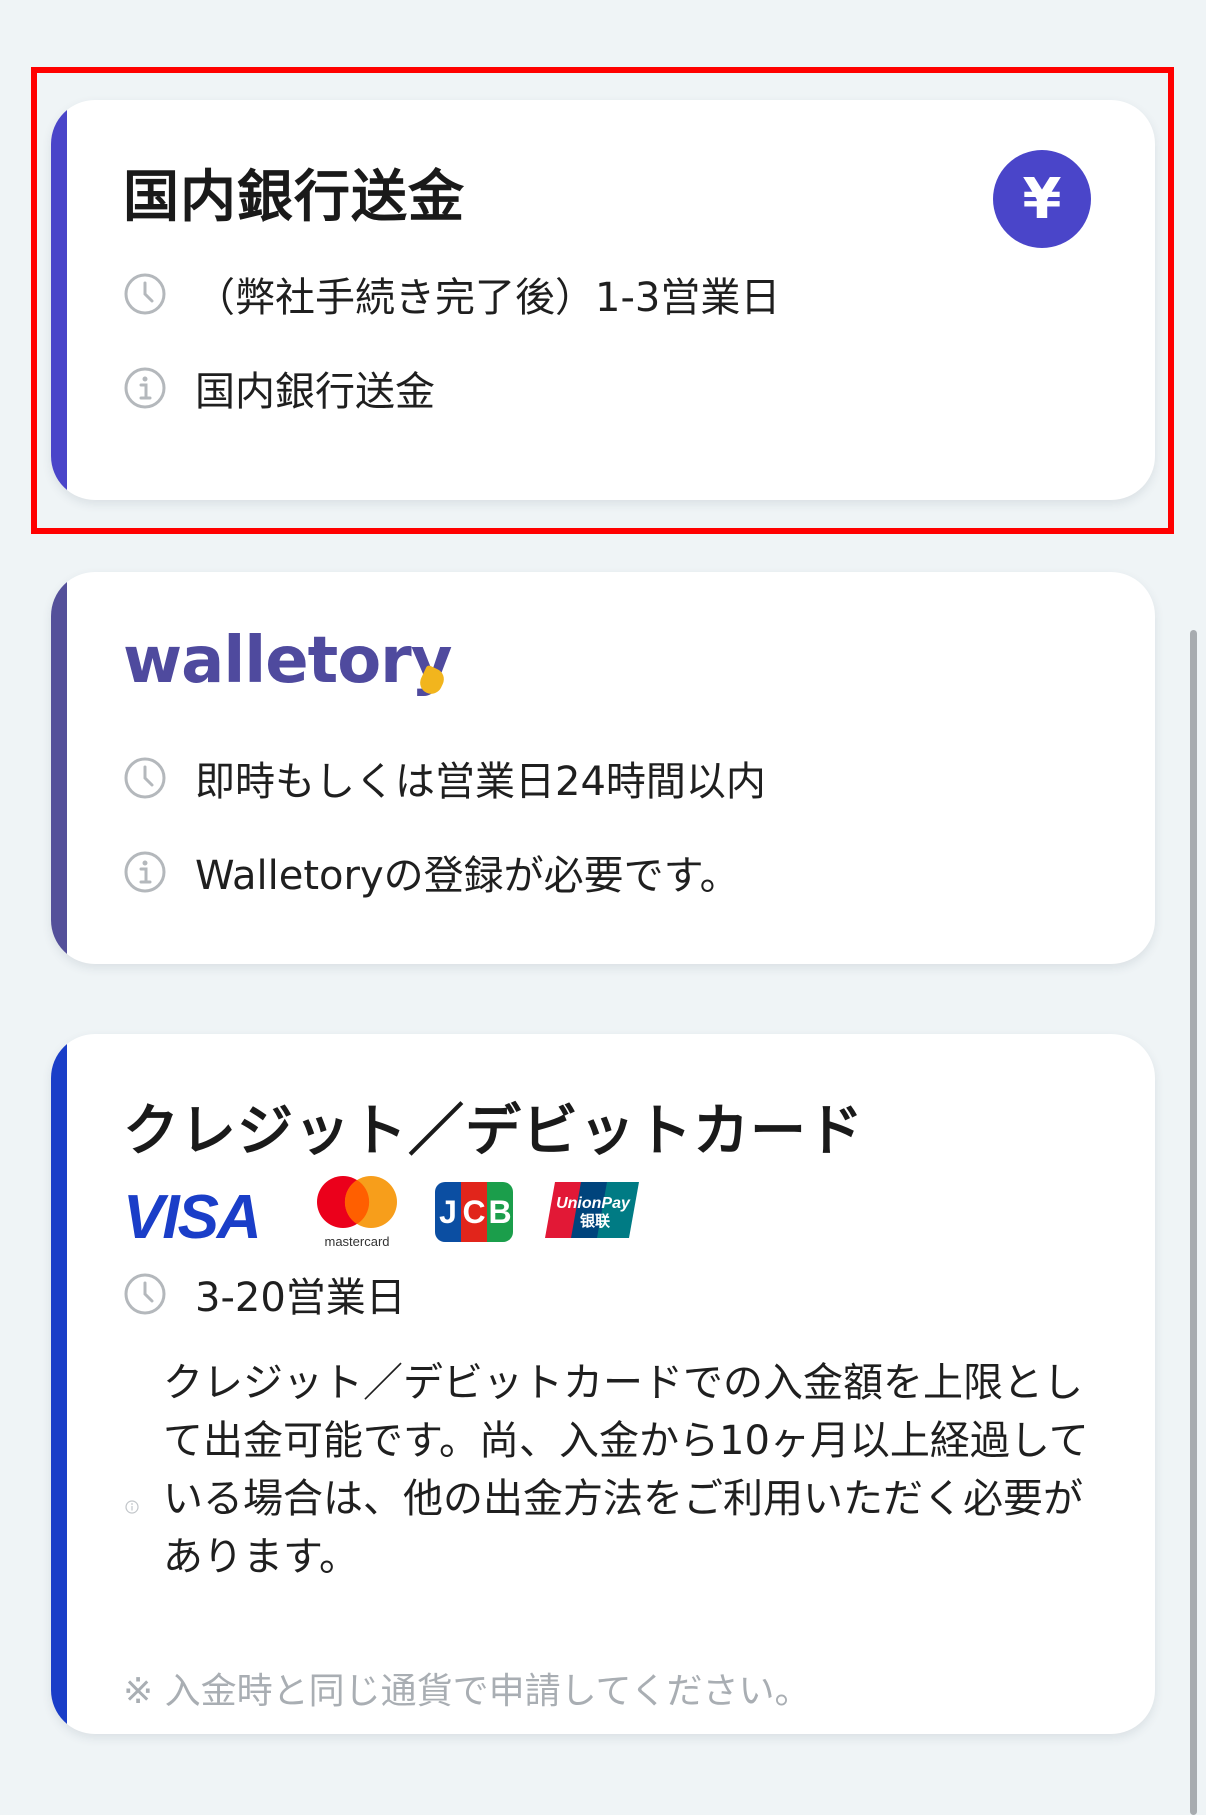 The height and width of the screenshot is (1815, 1206). I want to click on processing-time-text: 即時もしくは営業日24時間以内, so click(480, 782).